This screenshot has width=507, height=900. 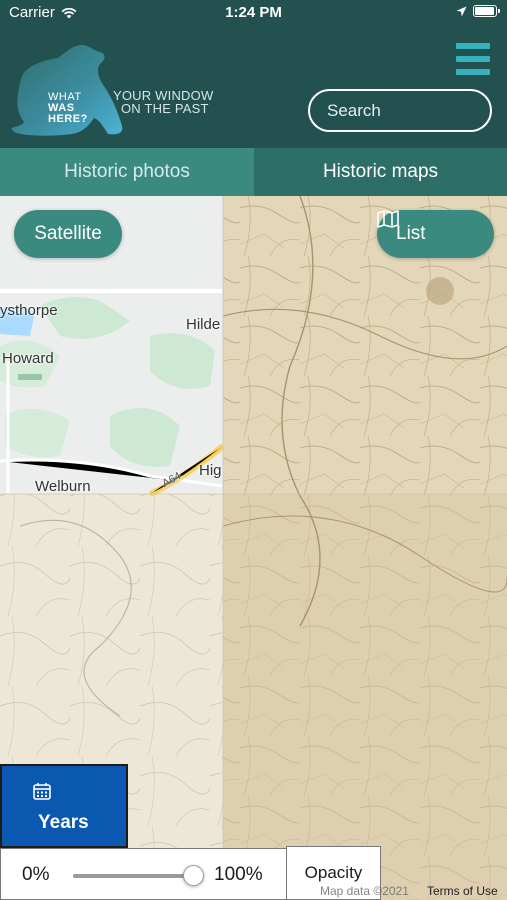 I want to click on list-button: List, so click(x=435, y=234).